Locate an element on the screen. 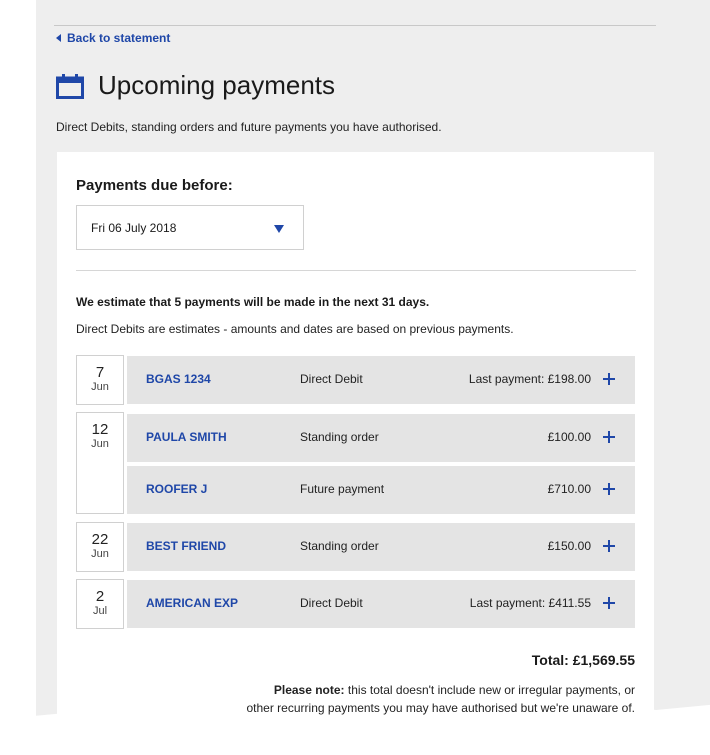 The image size is (710, 755). page-title: Upcoming payments is located at coordinates (216, 85).